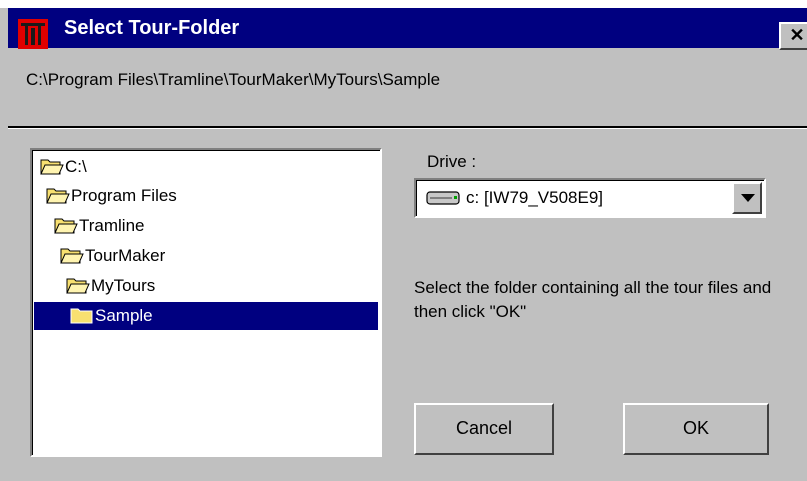 The width and height of the screenshot is (807, 481). I want to click on close-button: ✕, so click(793, 36).